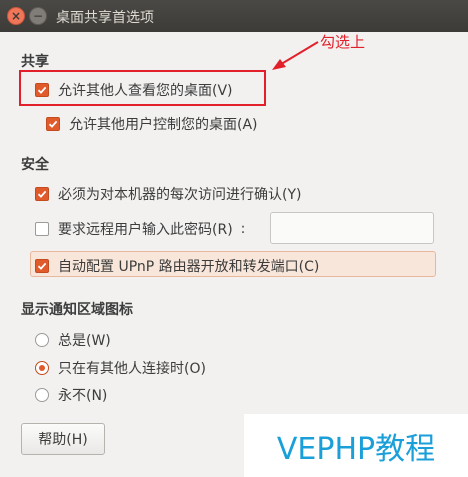 The width and height of the screenshot is (468, 477). Describe the element at coordinates (243, 229) in the screenshot. I see `password-colon: :` at that location.